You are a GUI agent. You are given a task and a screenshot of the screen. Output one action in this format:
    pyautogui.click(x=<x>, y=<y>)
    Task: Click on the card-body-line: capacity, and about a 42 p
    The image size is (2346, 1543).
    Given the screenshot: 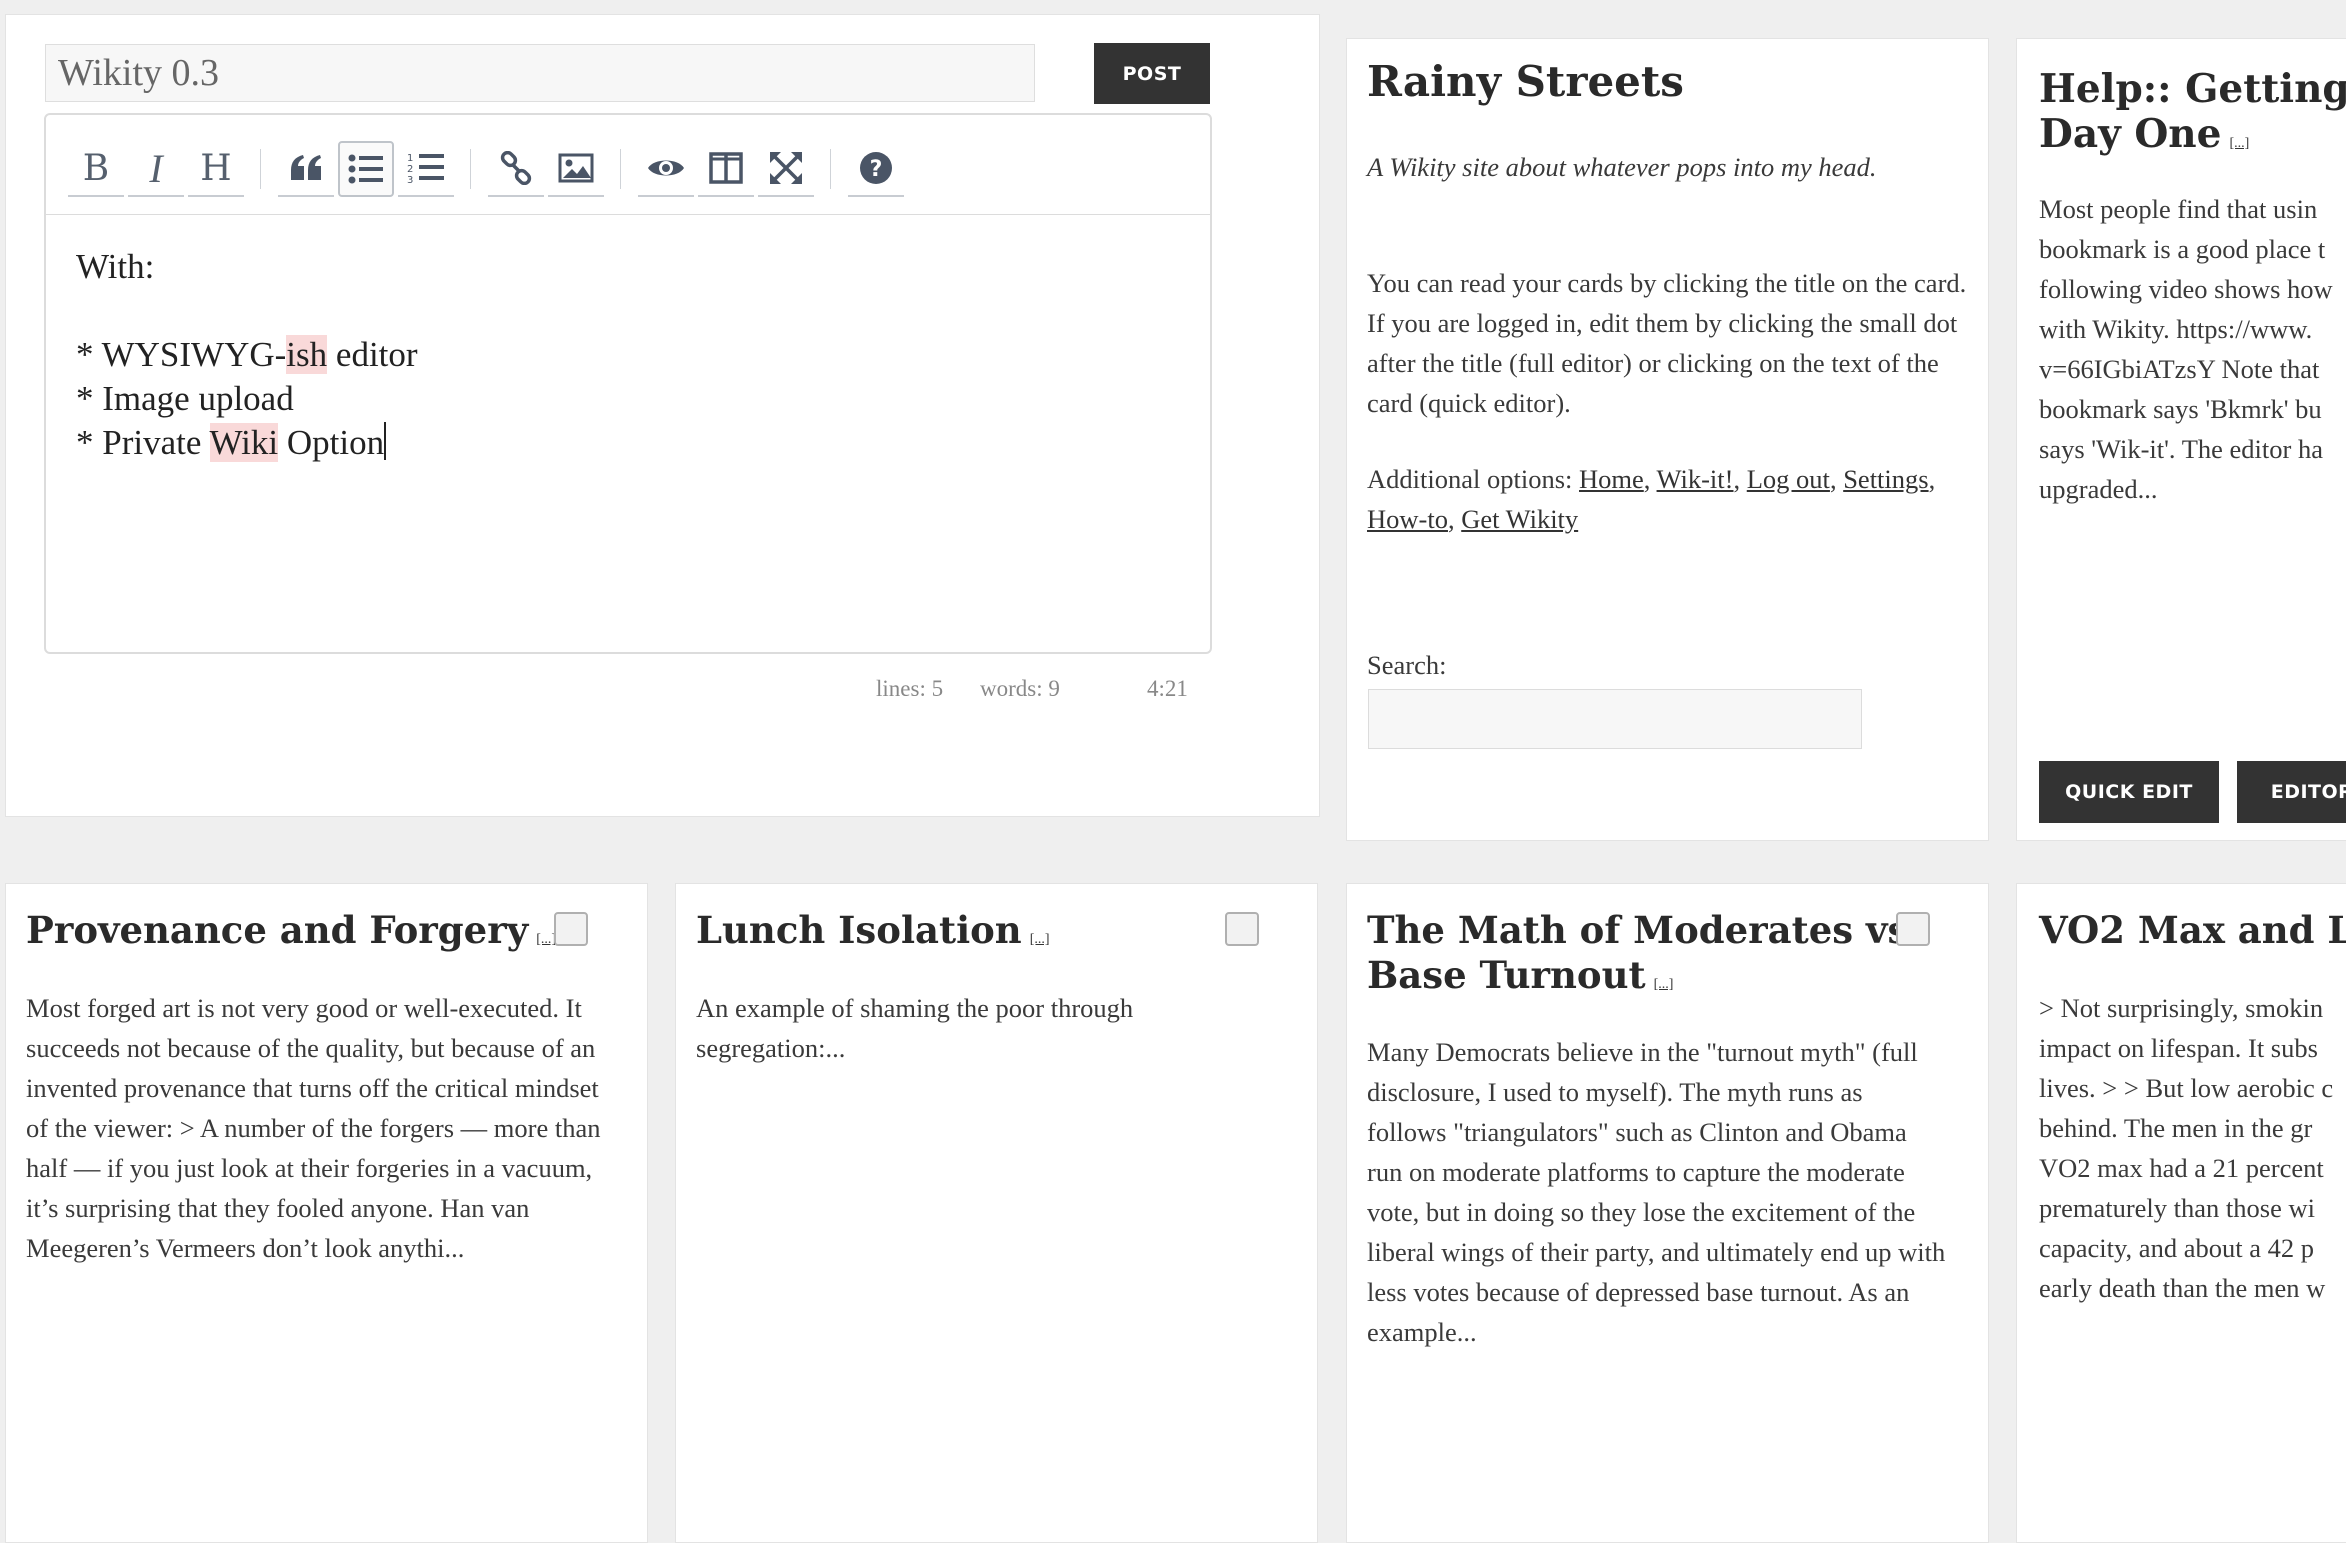 What is the action you would take?
    pyautogui.click(x=2176, y=1248)
    